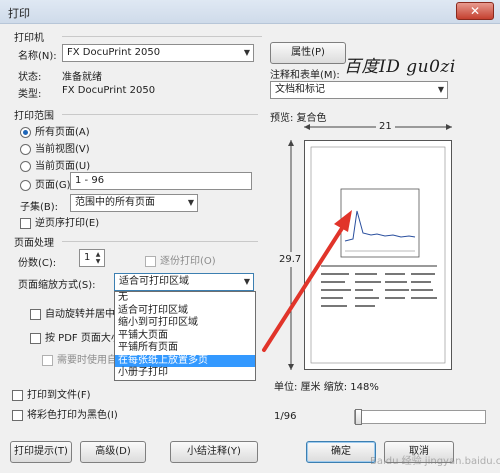 Image resolution: width=500 pixels, height=473 pixels. I want to click on printer-section-title: 打印机, so click(29, 38).